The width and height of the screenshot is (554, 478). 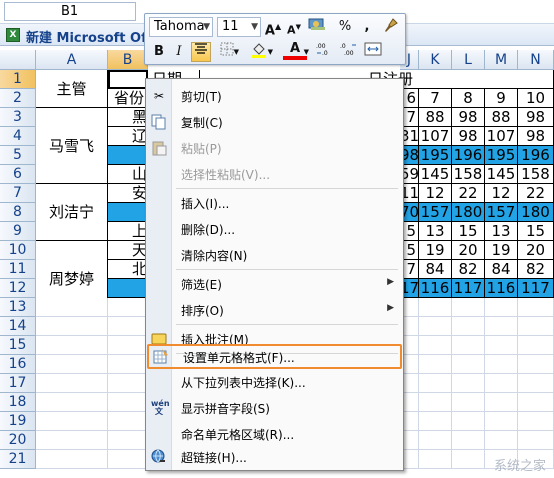 I want to click on column-header-l: L, so click(x=468, y=60).